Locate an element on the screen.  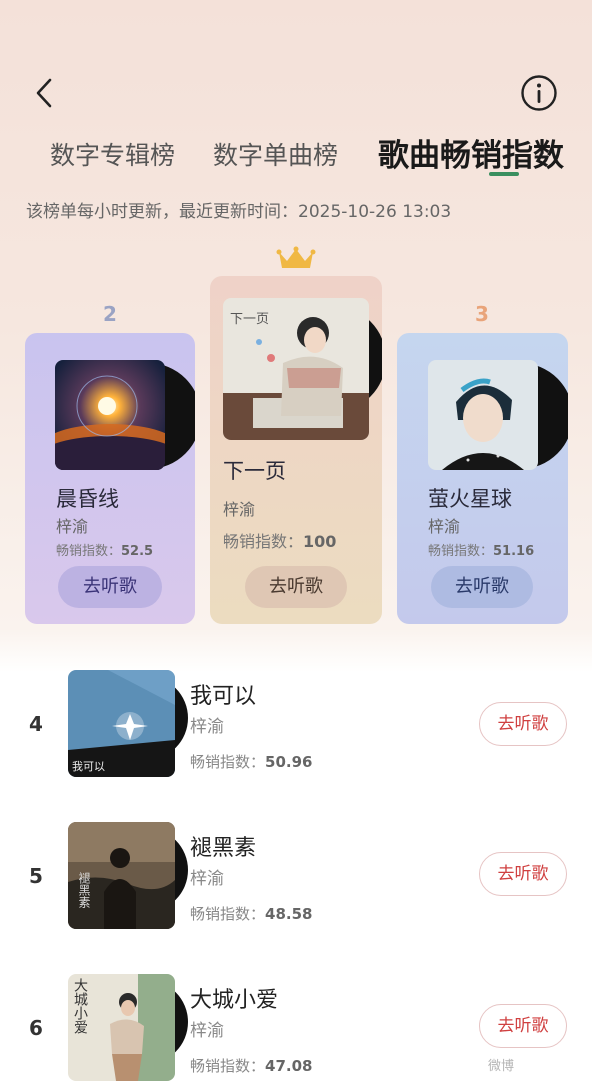
rank-number-2: 2 is located at coordinates (110, 314).